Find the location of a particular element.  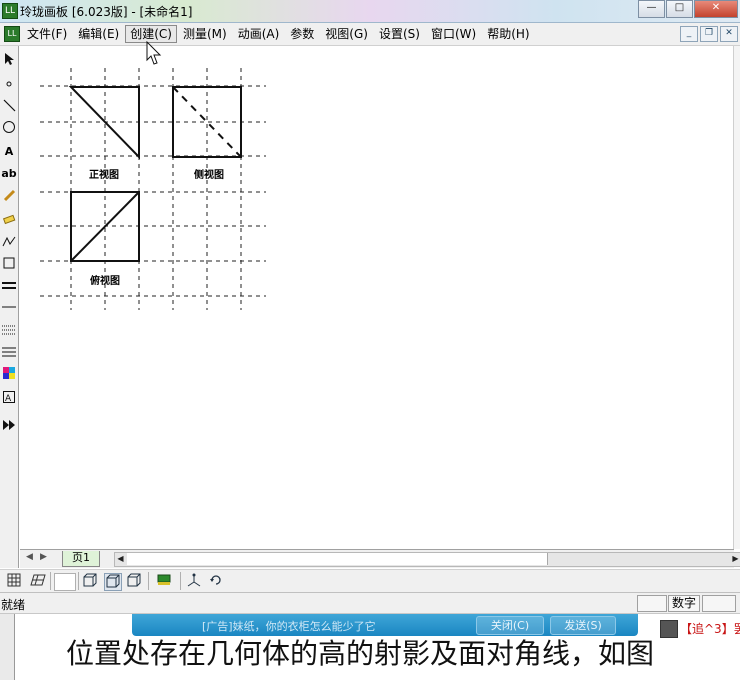

status-ready: 就绪 is located at coordinates (13, 605).